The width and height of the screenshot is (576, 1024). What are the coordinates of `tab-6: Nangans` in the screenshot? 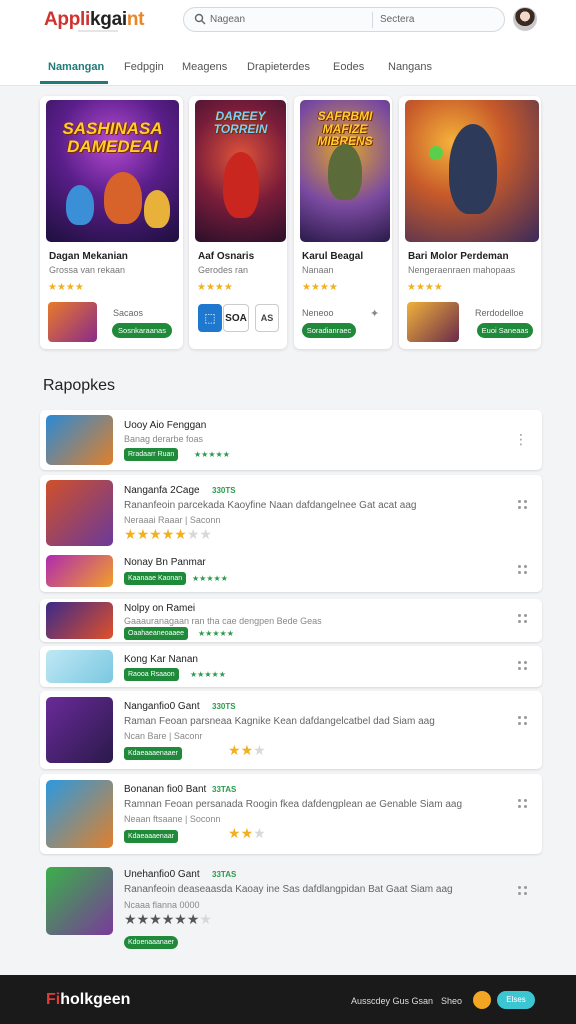 It's located at (410, 67).